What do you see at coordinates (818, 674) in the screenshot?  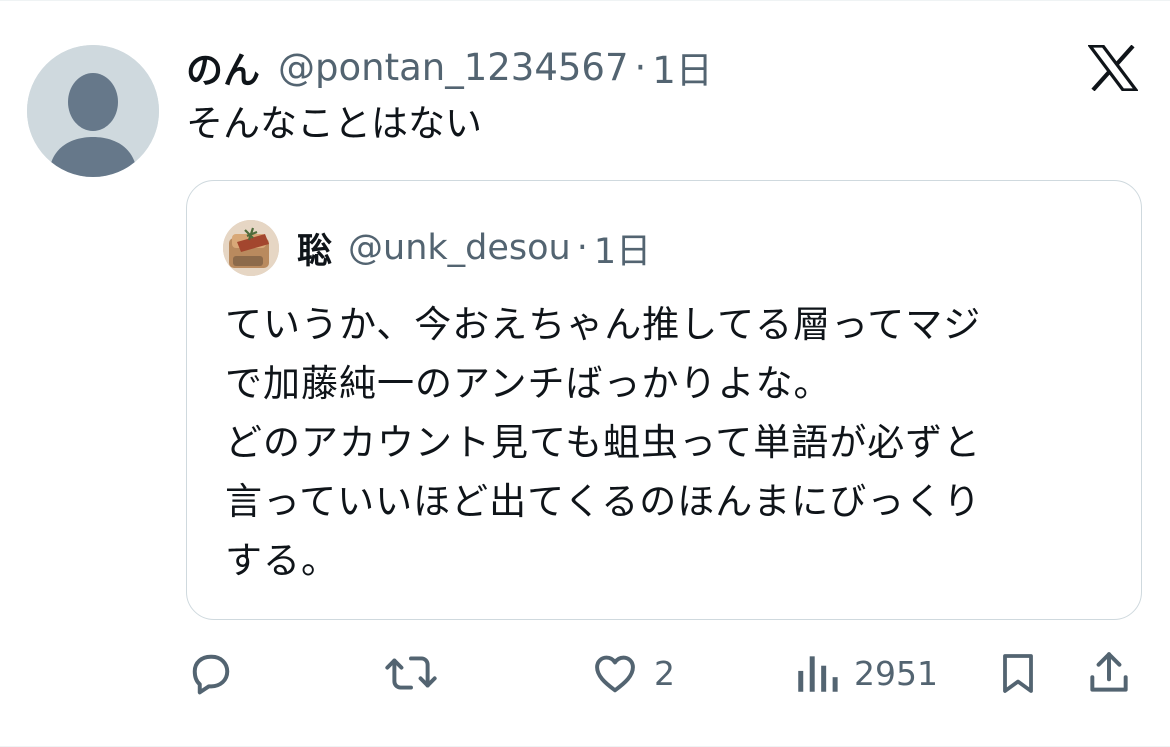 I see `views-icon` at bounding box center [818, 674].